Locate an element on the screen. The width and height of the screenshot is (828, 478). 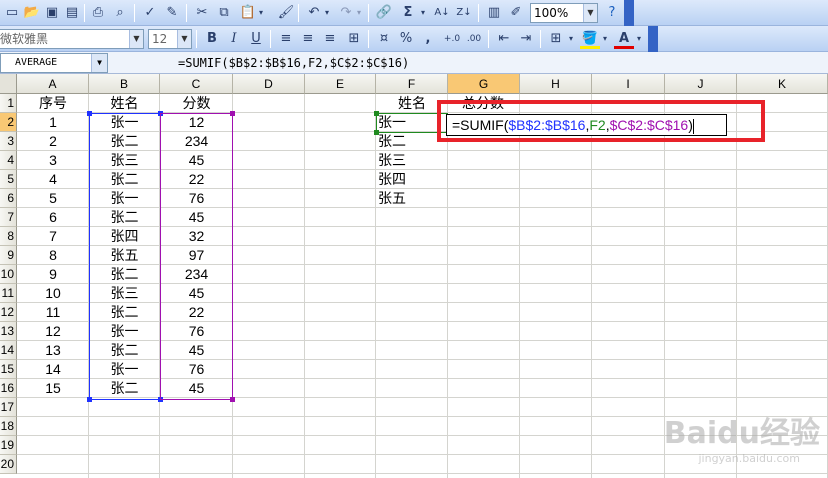
cut-icon: ✂ is located at coordinates (202, 13).